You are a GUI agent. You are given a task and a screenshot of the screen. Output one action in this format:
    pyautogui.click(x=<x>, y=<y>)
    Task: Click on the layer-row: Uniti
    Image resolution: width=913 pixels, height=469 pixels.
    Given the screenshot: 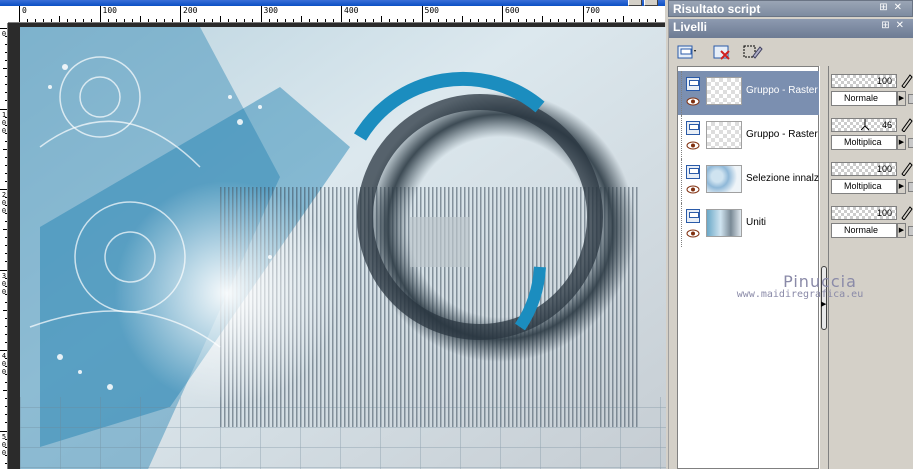 What is the action you would take?
    pyautogui.click(x=749, y=225)
    